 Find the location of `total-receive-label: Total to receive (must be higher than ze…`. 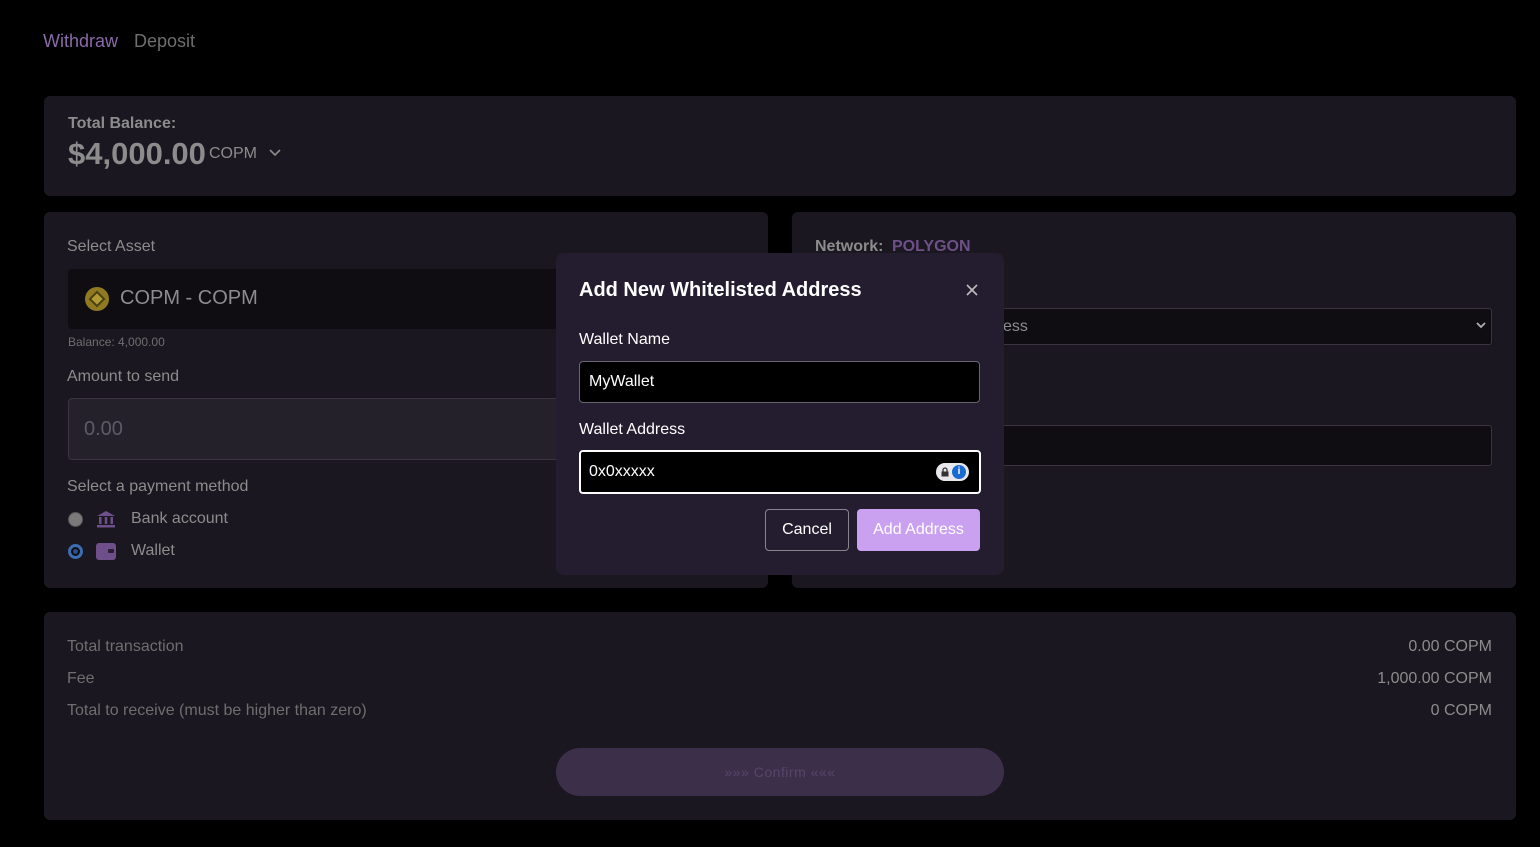

total-receive-label: Total to receive (must be higher than ze… is located at coordinates (217, 710).